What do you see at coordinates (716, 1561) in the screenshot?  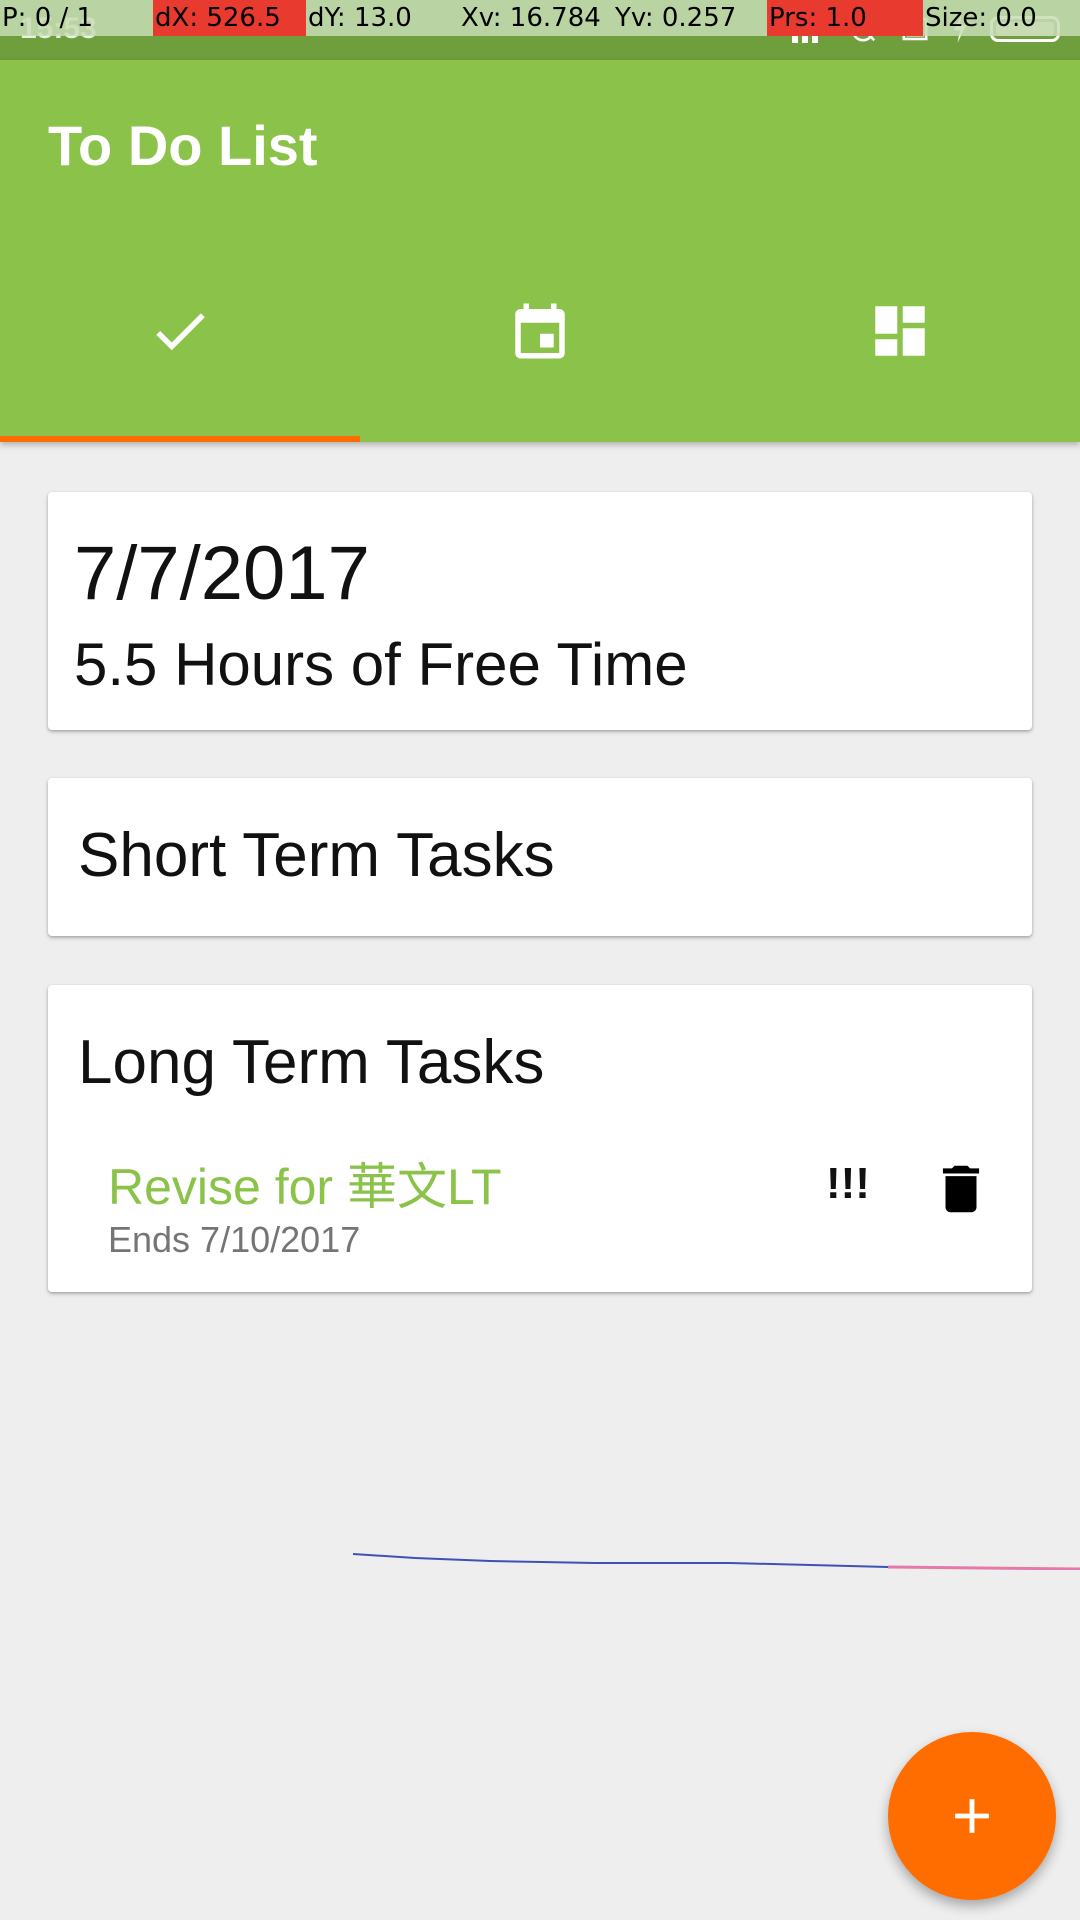 I see `gesture-trace` at bounding box center [716, 1561].